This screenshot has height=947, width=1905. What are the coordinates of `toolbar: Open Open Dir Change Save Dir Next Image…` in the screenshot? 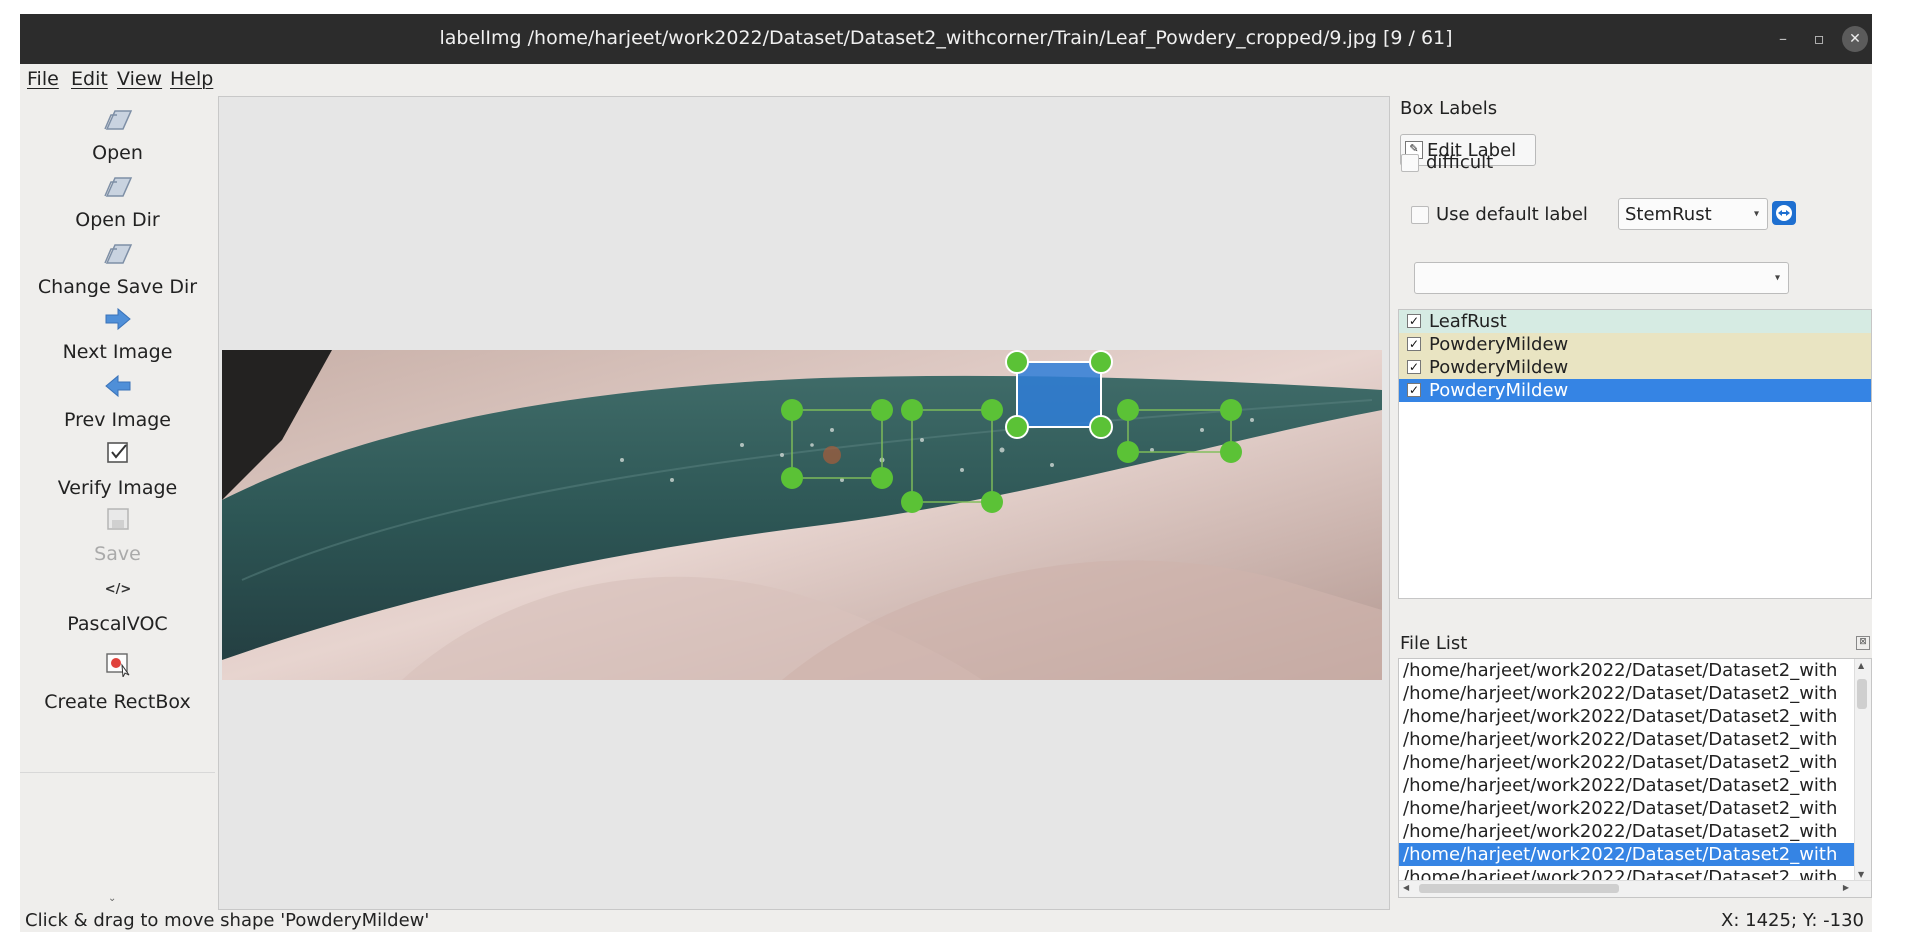 It's located at (117, 501).